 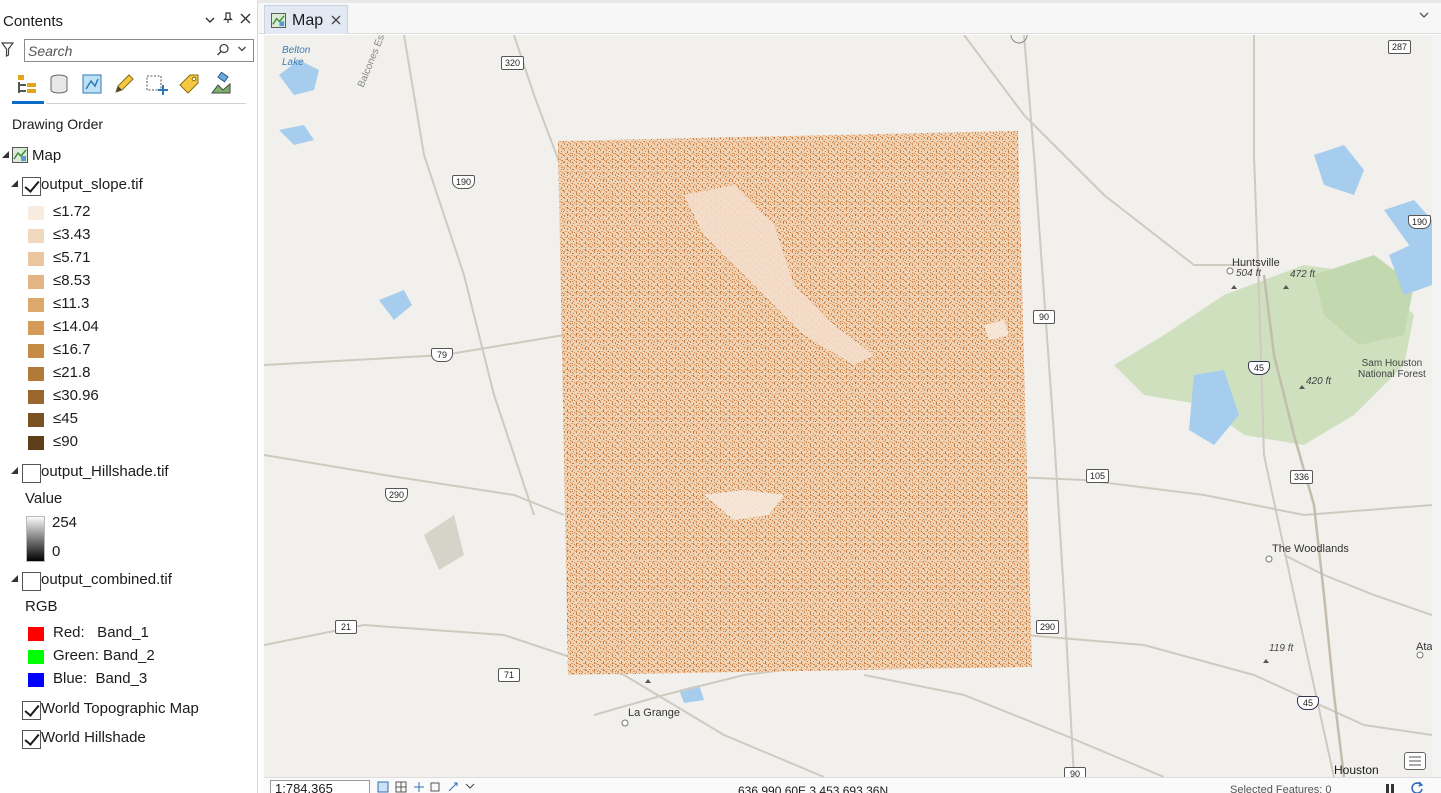 I want to click on tab-map: Map, so click(x=306, y=19).